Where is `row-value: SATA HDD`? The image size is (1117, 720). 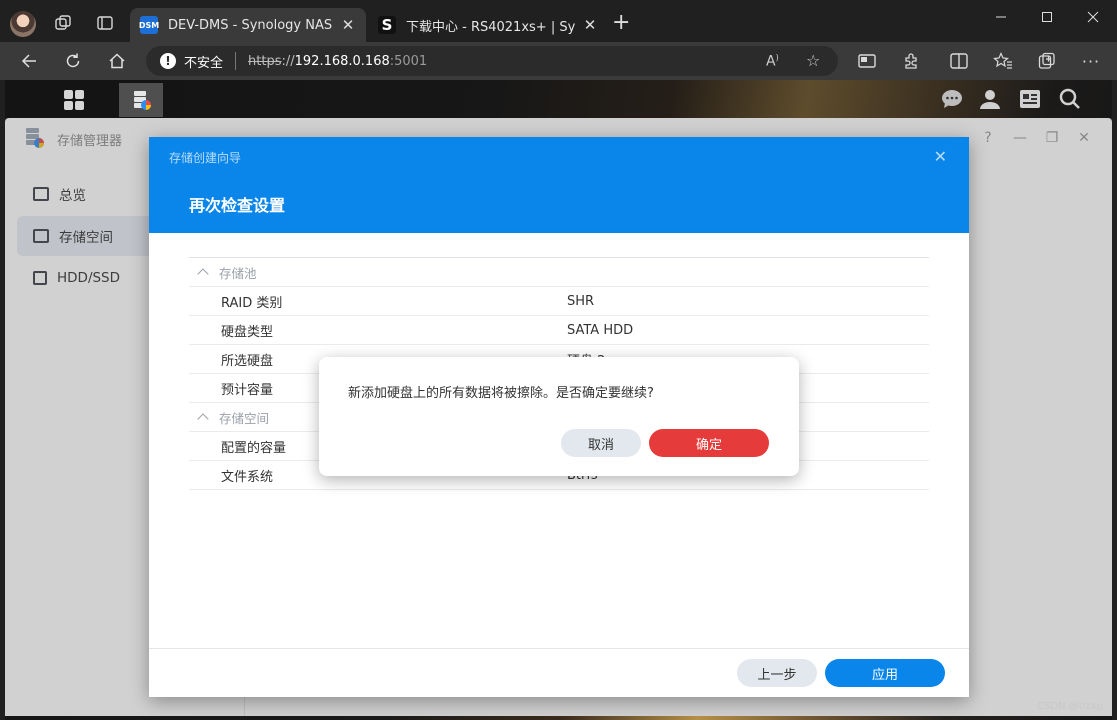
row-value: SATA HDD is located at coordinates (600, 330).